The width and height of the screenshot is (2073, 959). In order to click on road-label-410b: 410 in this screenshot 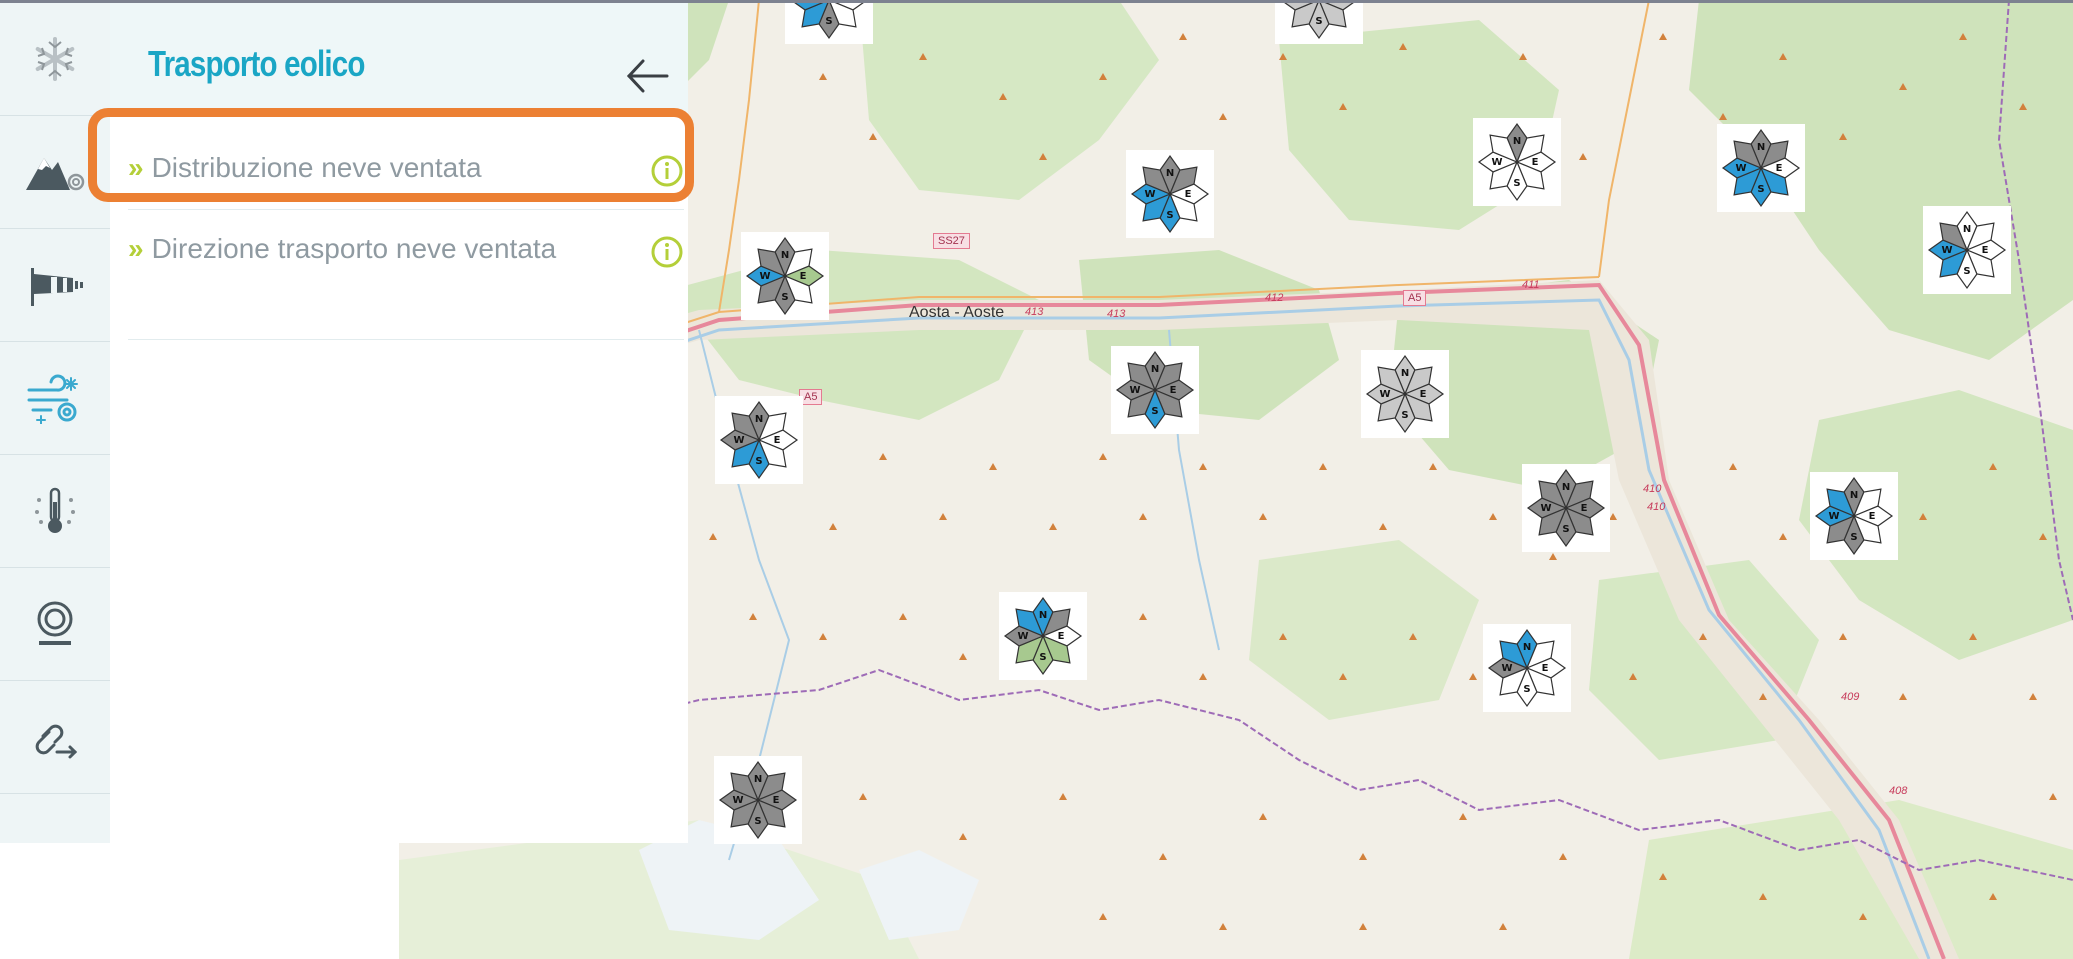, I will do `click(1656, 507)`.